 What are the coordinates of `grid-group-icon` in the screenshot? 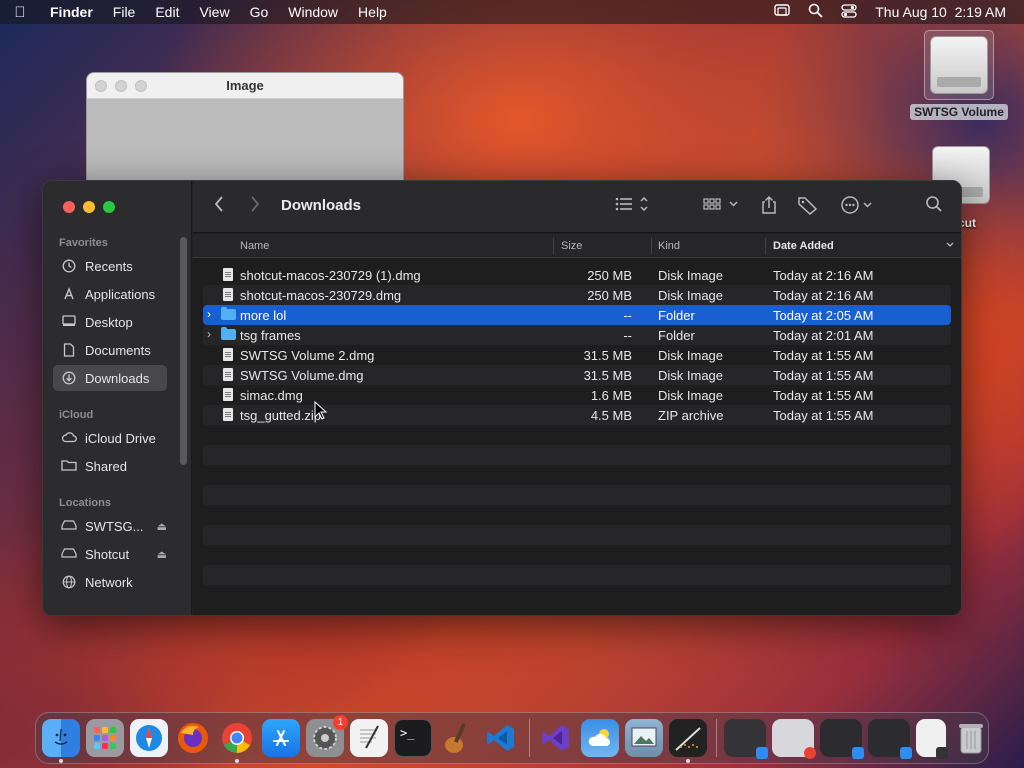 It's located at (722, 206).